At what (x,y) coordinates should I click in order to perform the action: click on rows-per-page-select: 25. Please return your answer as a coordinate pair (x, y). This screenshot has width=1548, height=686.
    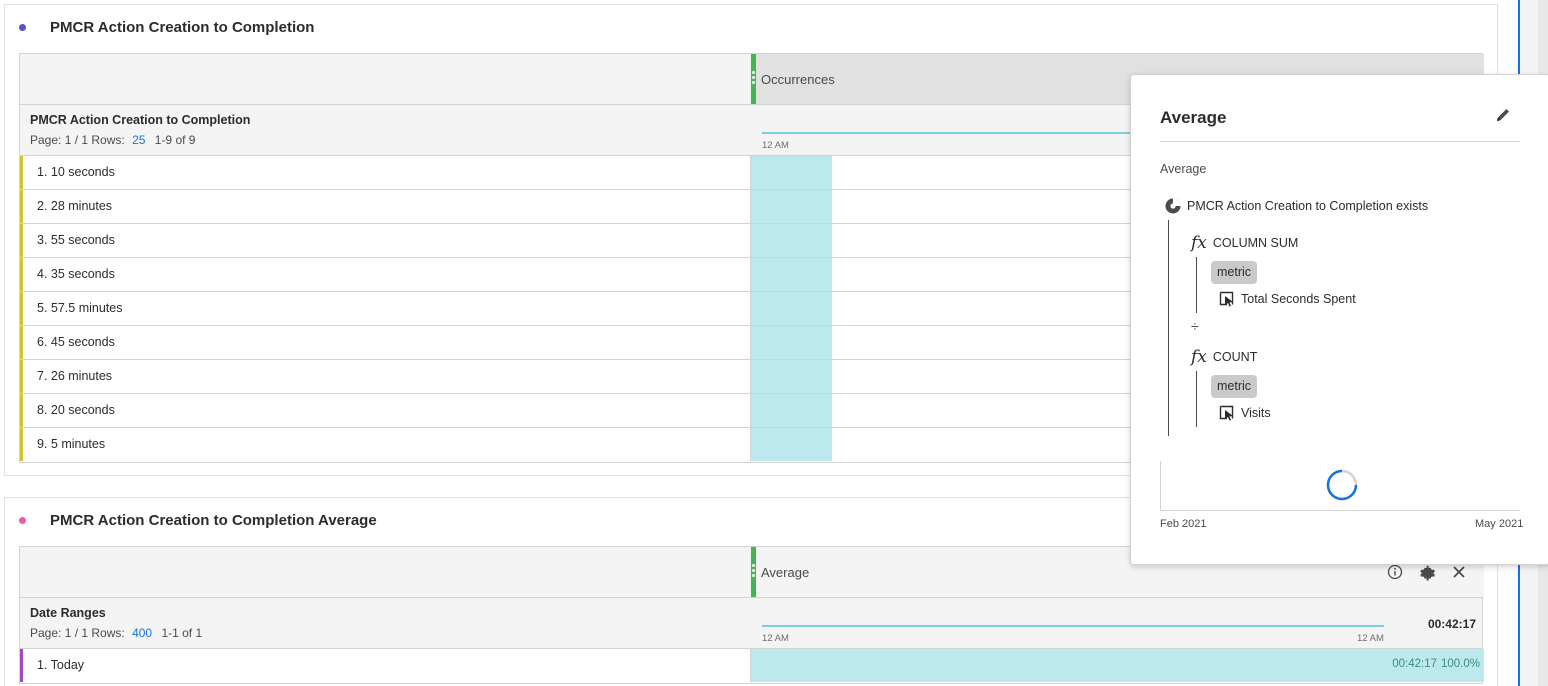
    Looking at the image, I should click on (138, 140).